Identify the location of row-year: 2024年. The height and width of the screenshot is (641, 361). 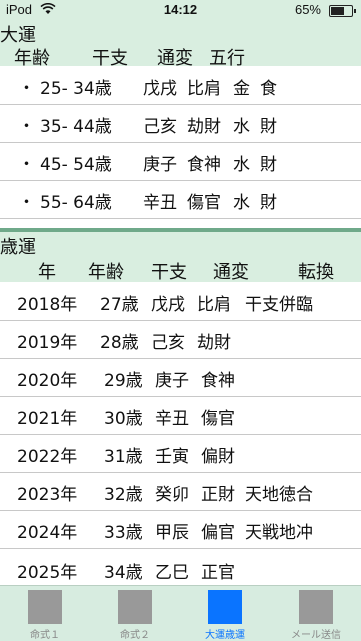
(47, 533).